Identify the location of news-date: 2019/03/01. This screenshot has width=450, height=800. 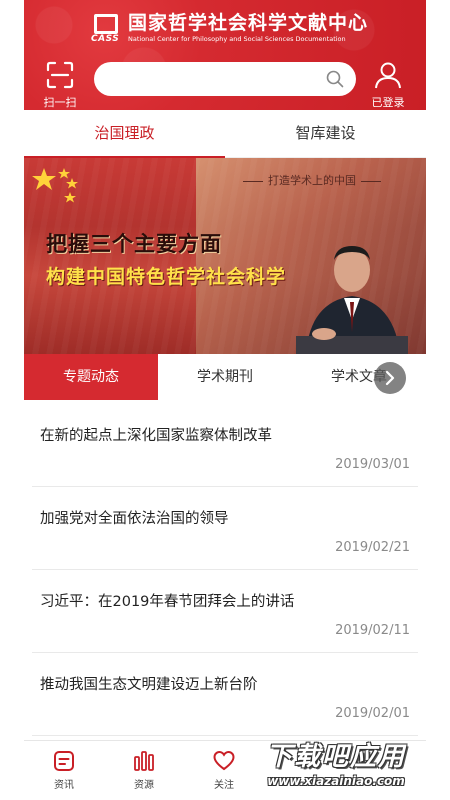
(372, 464).